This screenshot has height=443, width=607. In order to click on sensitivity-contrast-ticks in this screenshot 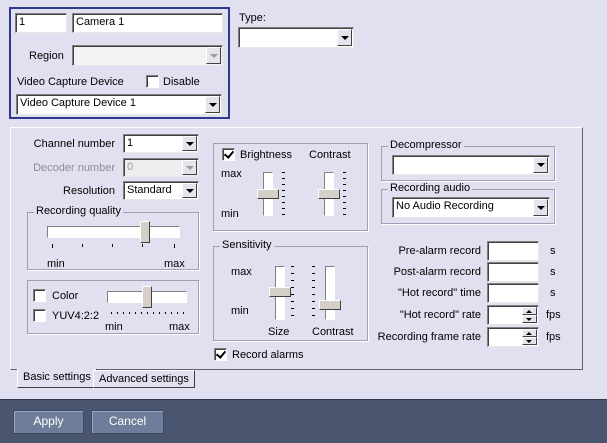, I will do `click(313, 293)`.